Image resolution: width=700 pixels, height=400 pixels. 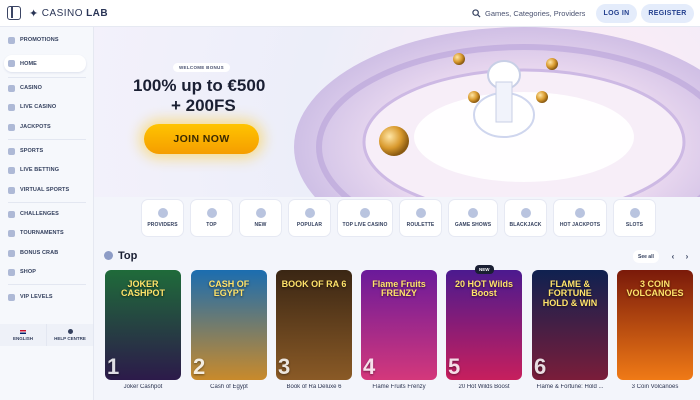 What do you see at coordinates (128, 256) in the screenshot?
I see `section-title: Top` at bounding box center [128, 256].